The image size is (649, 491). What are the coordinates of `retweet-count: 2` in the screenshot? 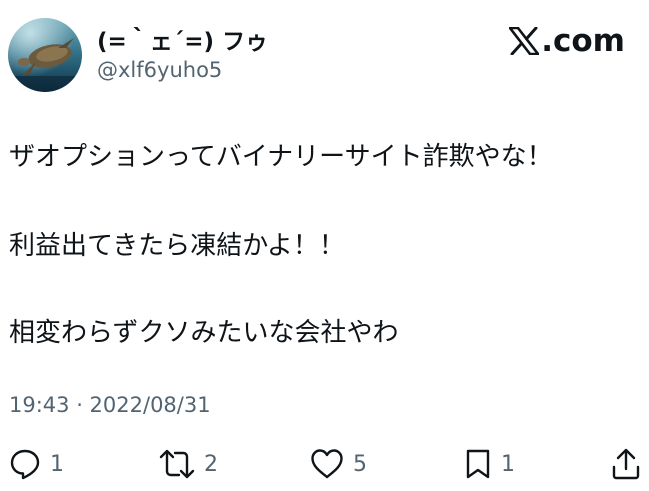 It's located at (211, 464).